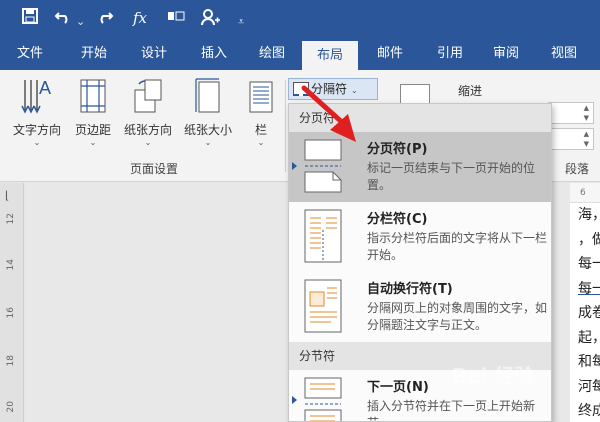 This screenshot has width=600, height=422. I want to click on customize-icon: ⩡, so click(241, 22).